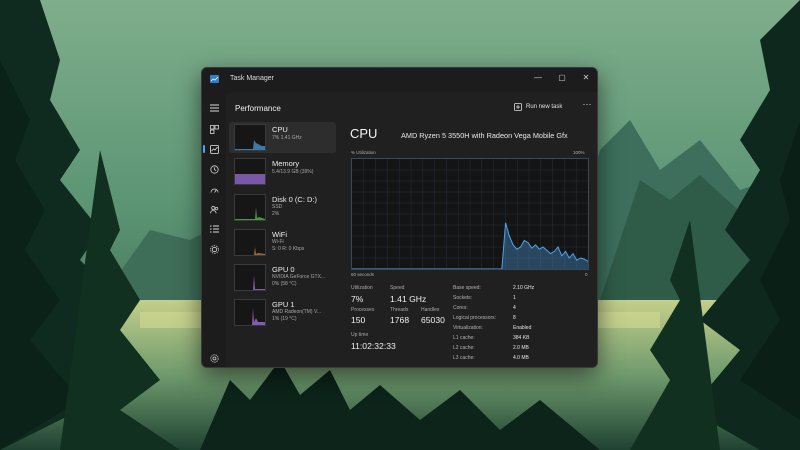 The height and width of the screenshot is (450, 800). I want to click on device-detail: 5.4/13.9 GB (39%), so click(293, 172).